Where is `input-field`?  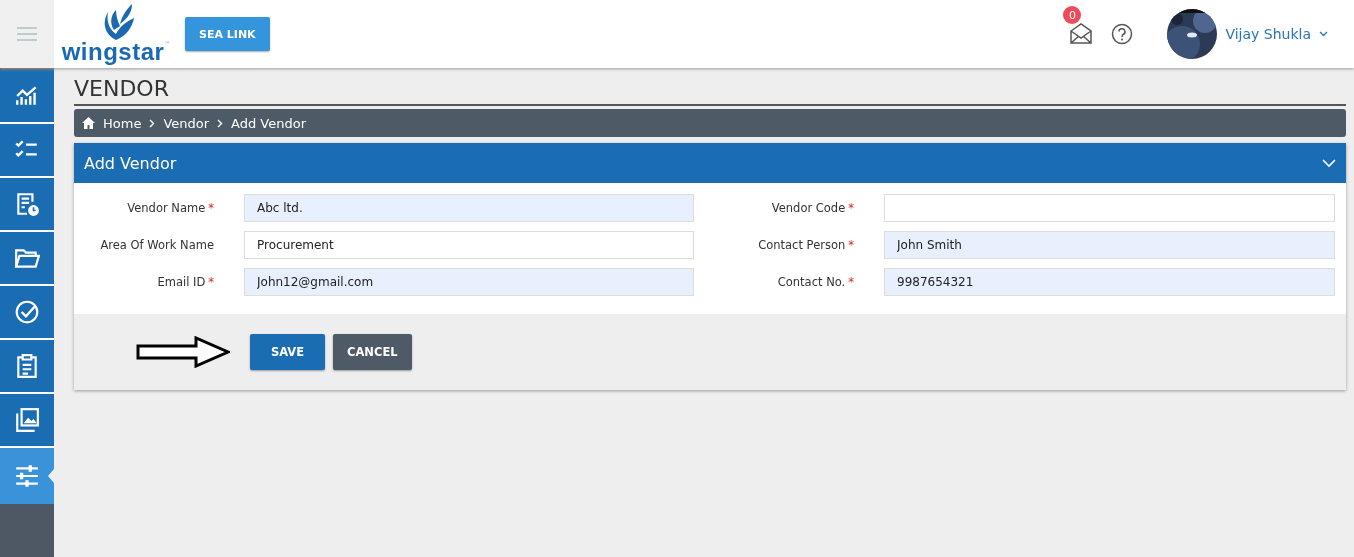
input-field is located at coordinates (1109, 208).